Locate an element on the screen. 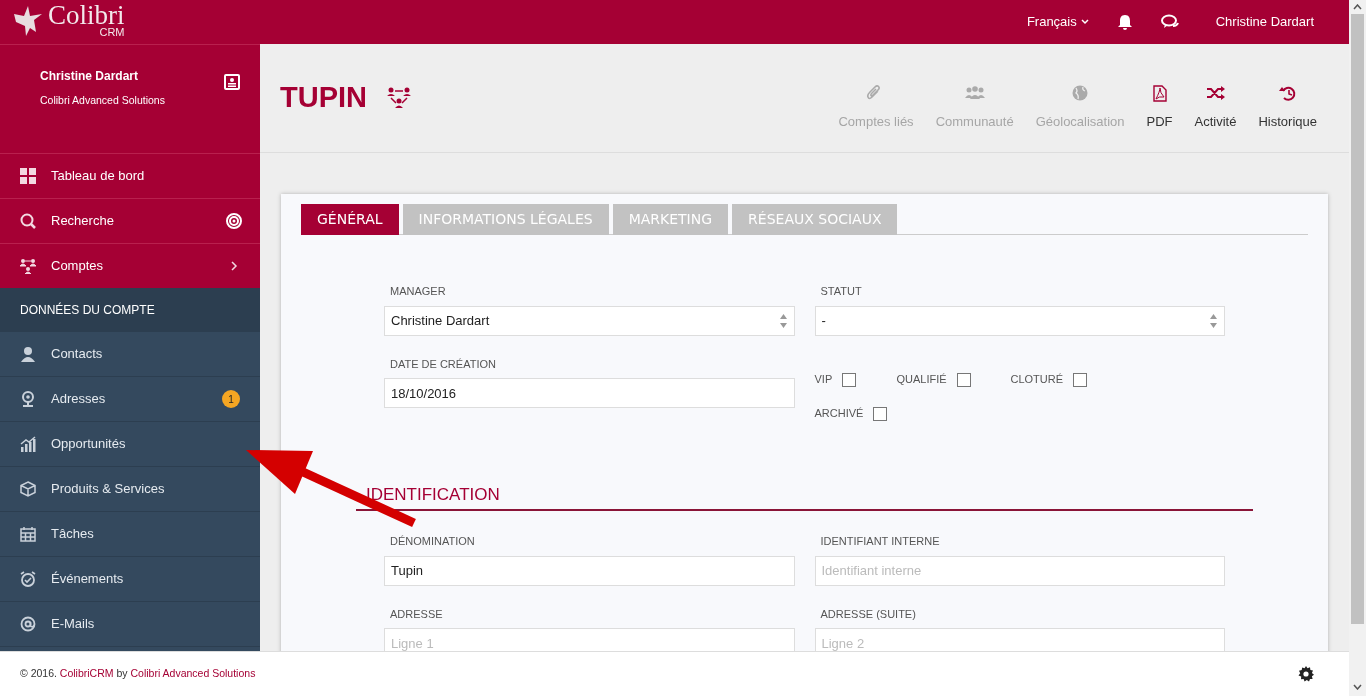 The image size is (1366, 696). field-label: IDENTIFIANT INTERNE is located at coordinates (880, 541).